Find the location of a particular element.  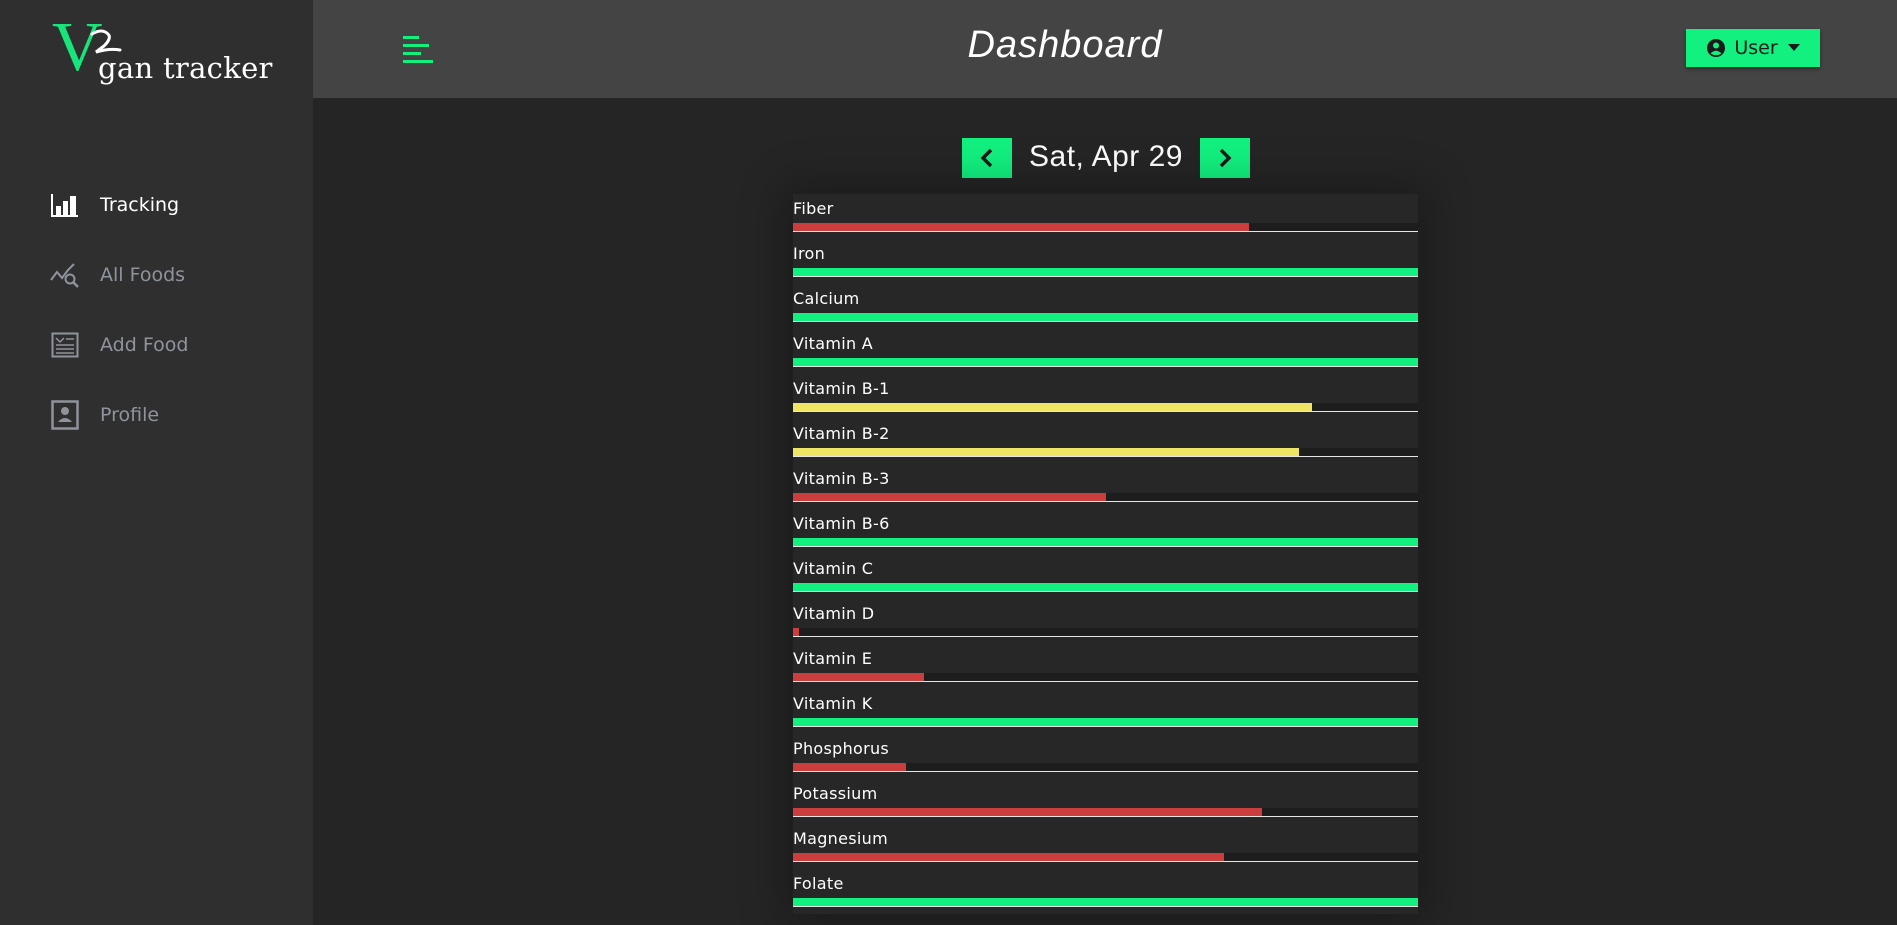

sidebar-item-label: Tracking is located at coordinates (140, 205).